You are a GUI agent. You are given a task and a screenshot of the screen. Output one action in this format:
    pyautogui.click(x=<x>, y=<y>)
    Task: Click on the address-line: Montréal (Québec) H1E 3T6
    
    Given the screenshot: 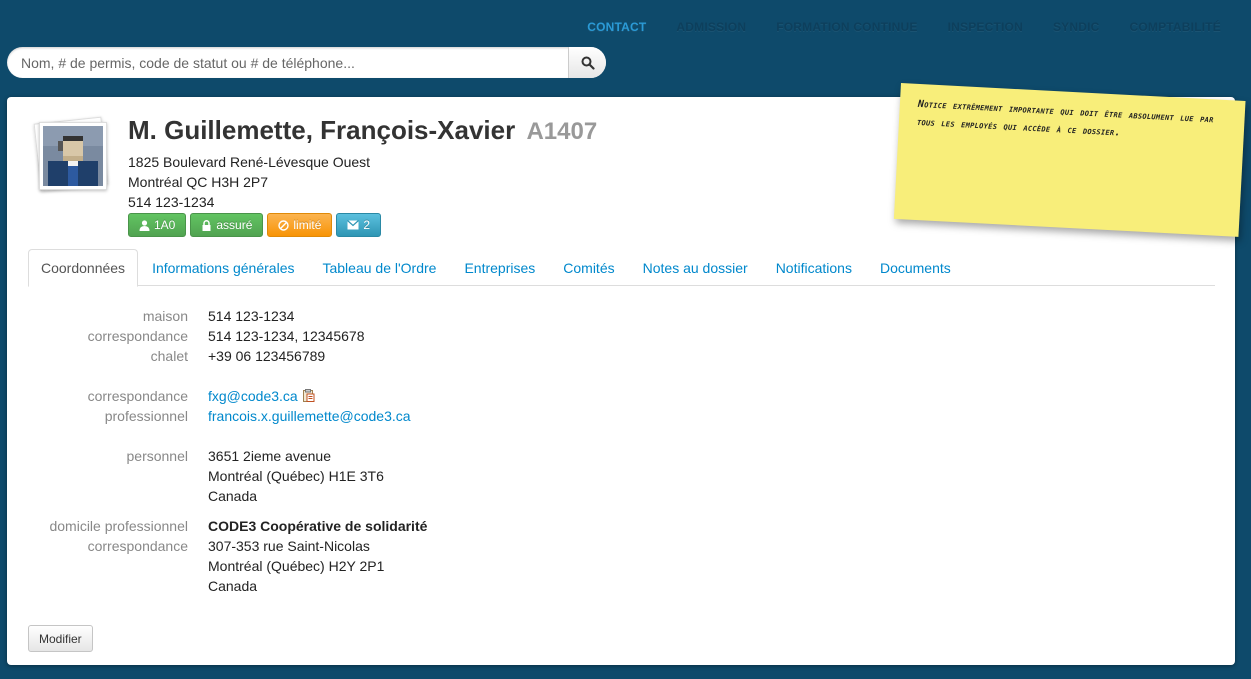 What is the action you would take?
    pyautogui.click(x=296, y=476)
    